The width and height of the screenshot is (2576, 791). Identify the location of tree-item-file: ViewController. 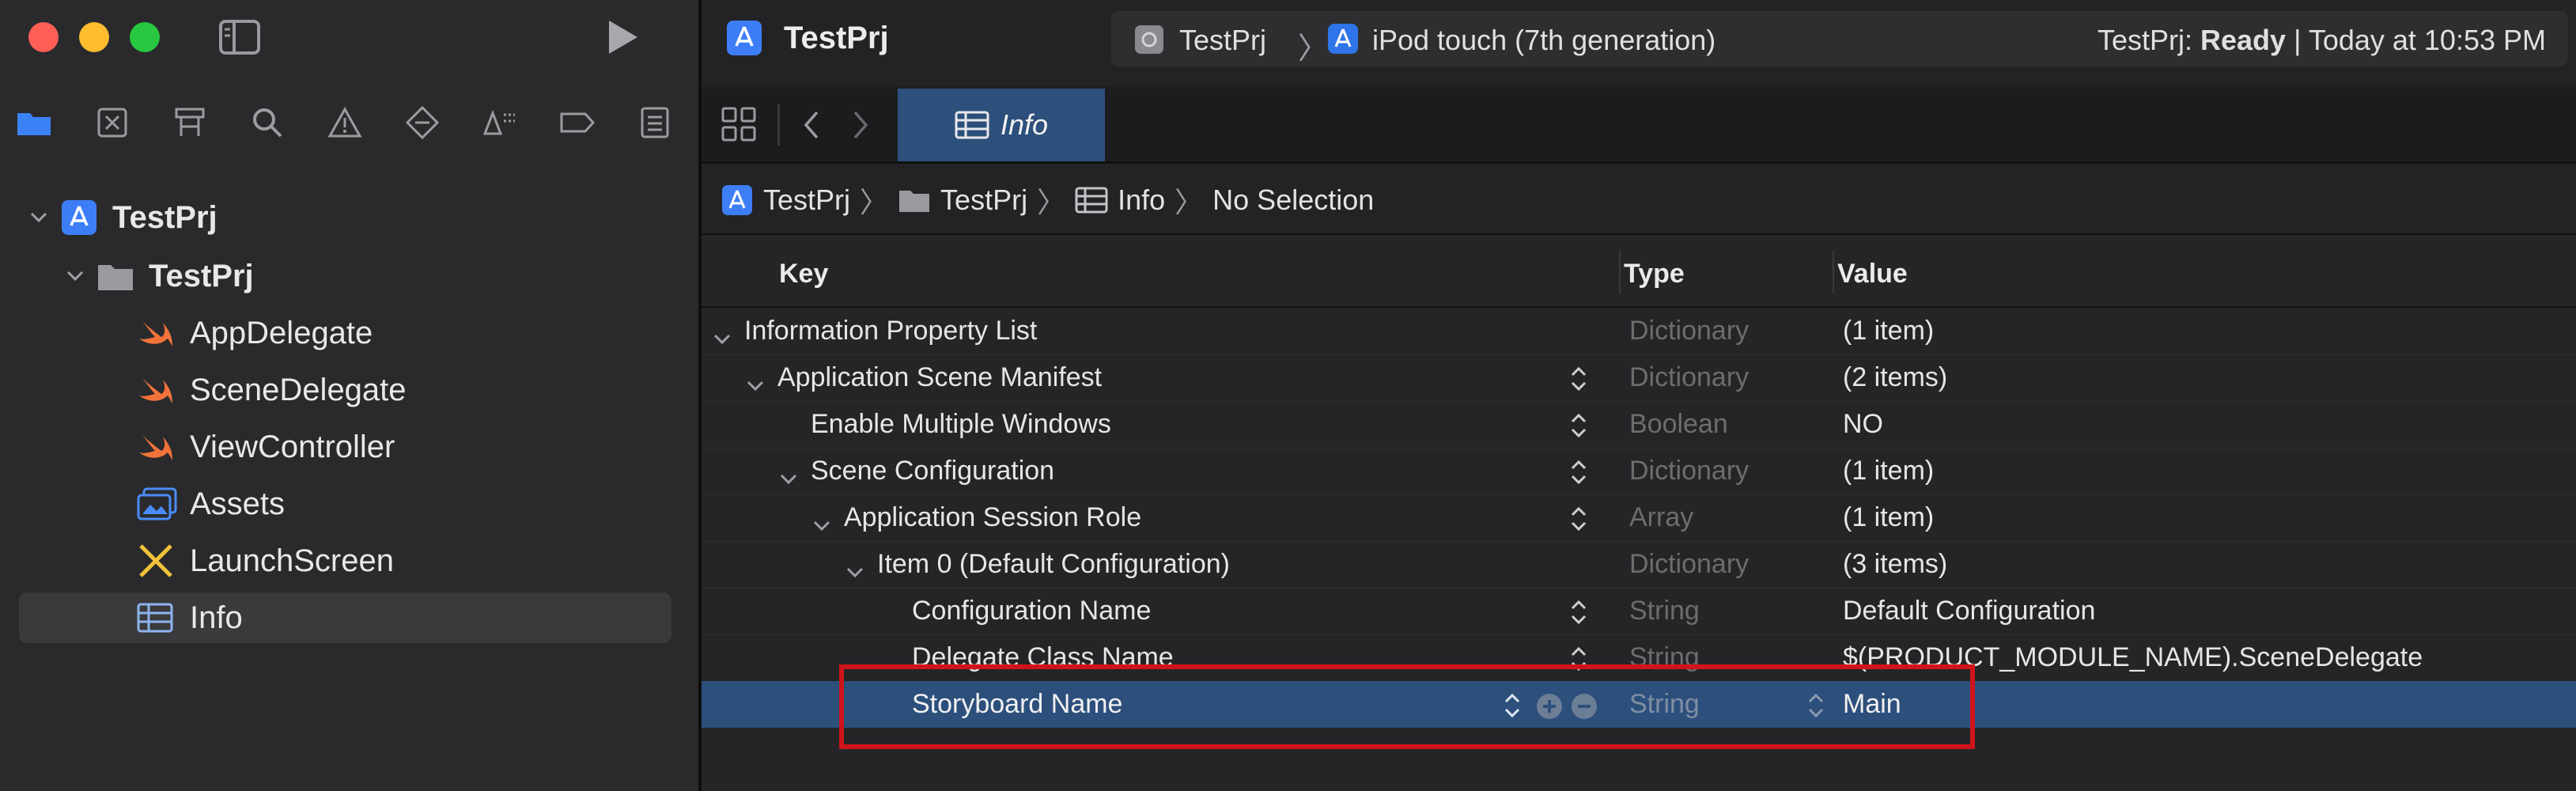
(349, 447).